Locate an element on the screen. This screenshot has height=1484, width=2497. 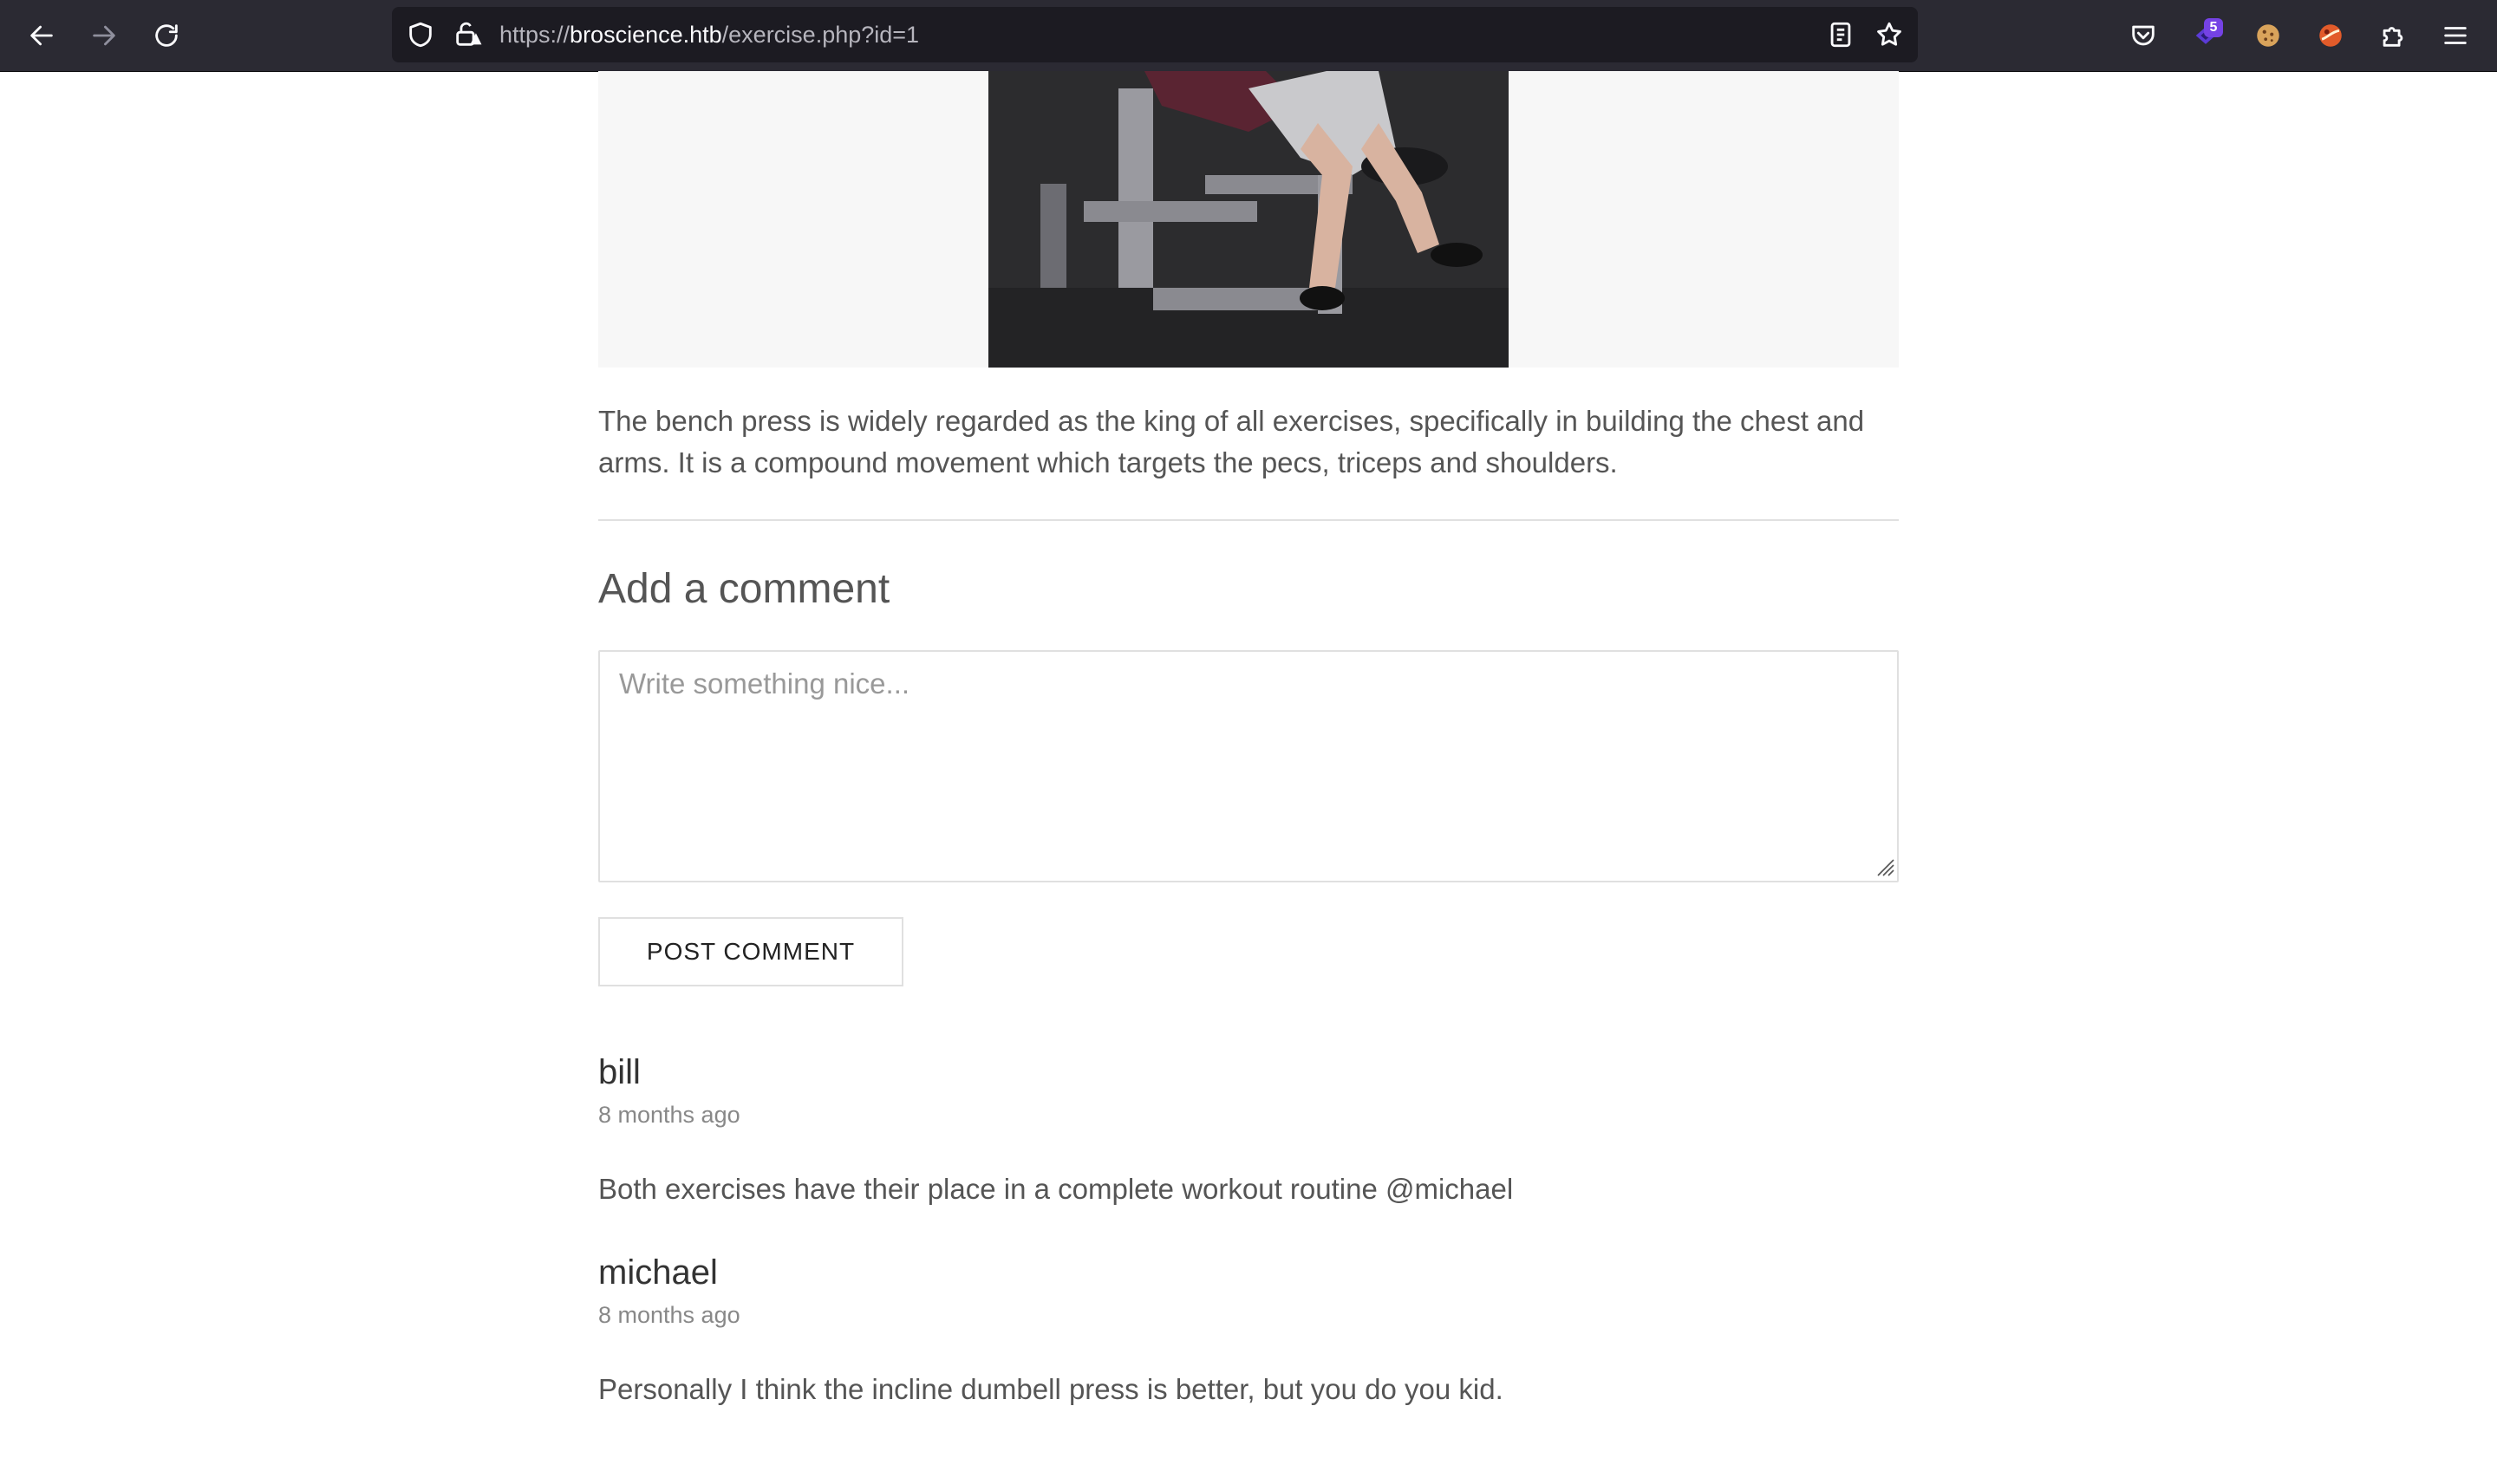
exercise-image-frame is located at coordinates (1248, 219).